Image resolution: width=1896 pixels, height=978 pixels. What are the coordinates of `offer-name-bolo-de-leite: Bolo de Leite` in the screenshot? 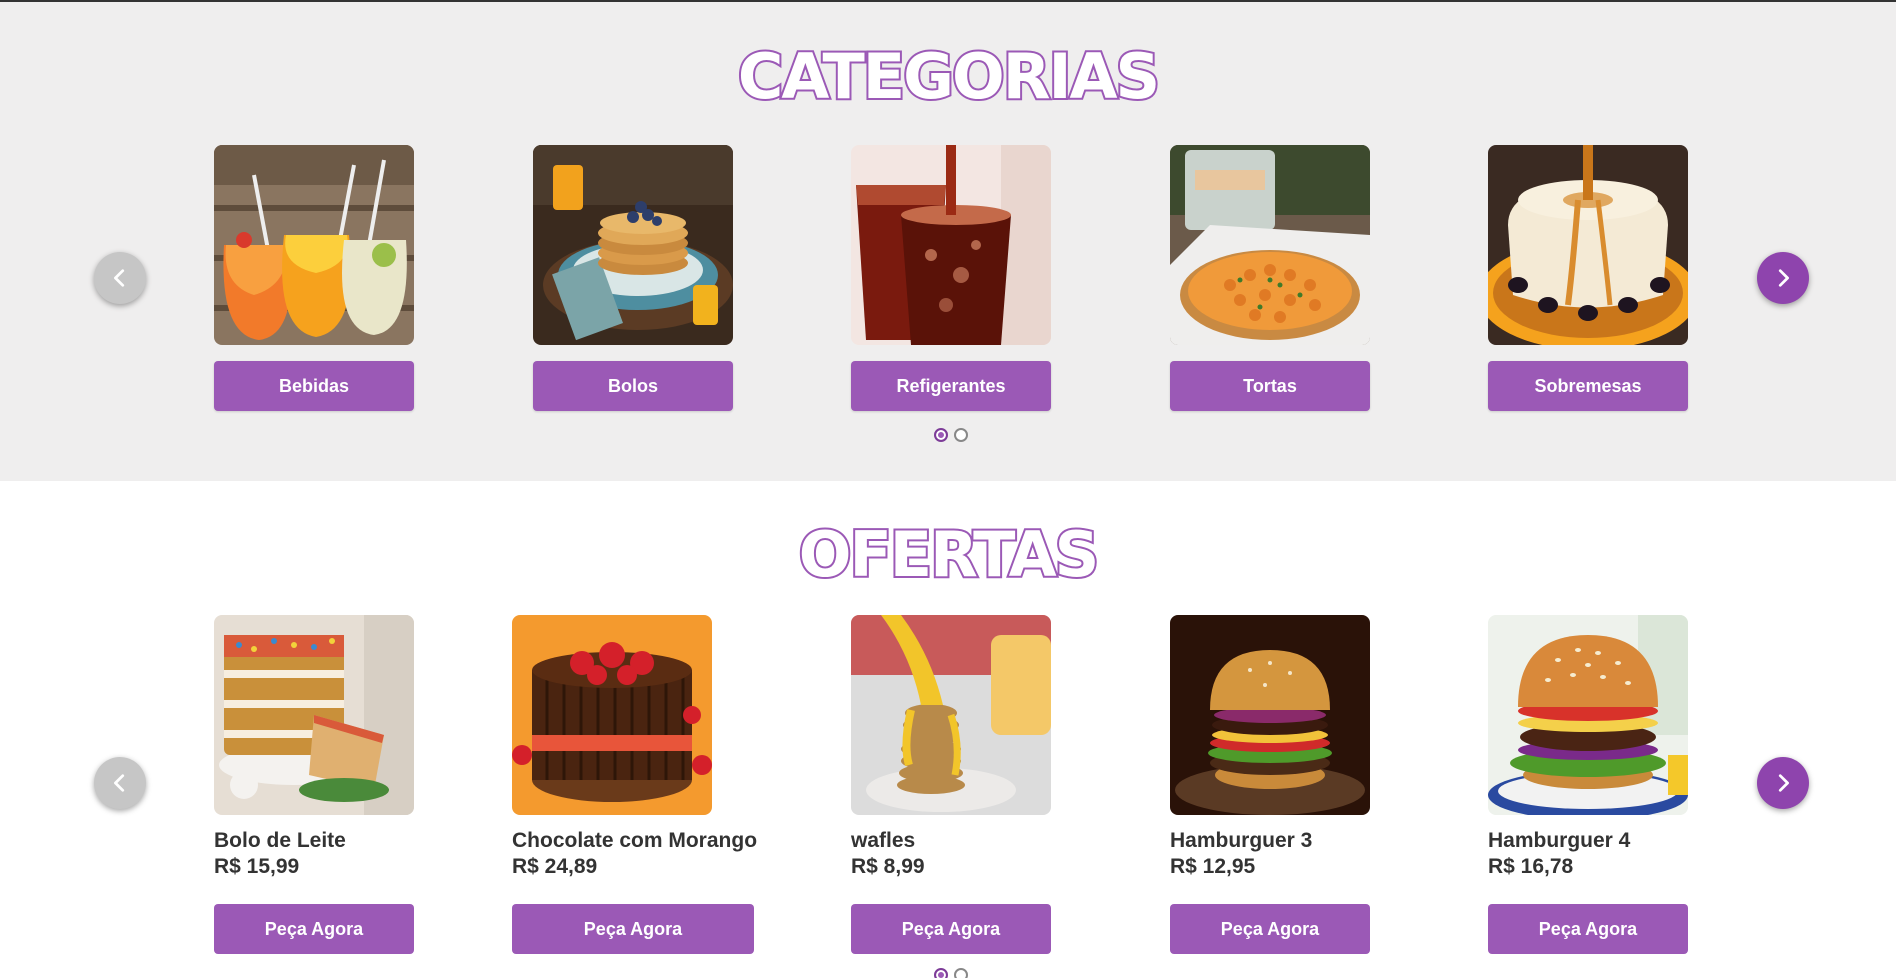 It's located at (280, 840).